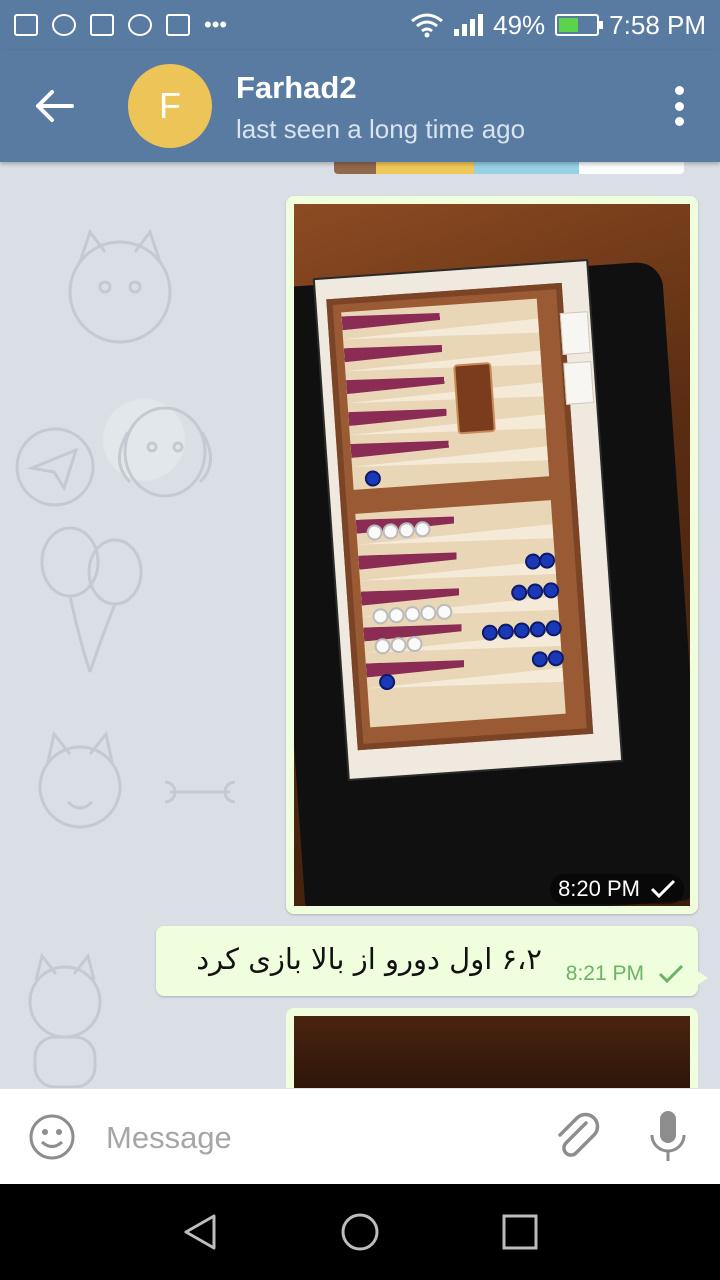 The image size is (720, 1280). What do you see at coordinates (445, 394) in the screenshot?
I see `board-top-half` at bounding box center [445, 394].